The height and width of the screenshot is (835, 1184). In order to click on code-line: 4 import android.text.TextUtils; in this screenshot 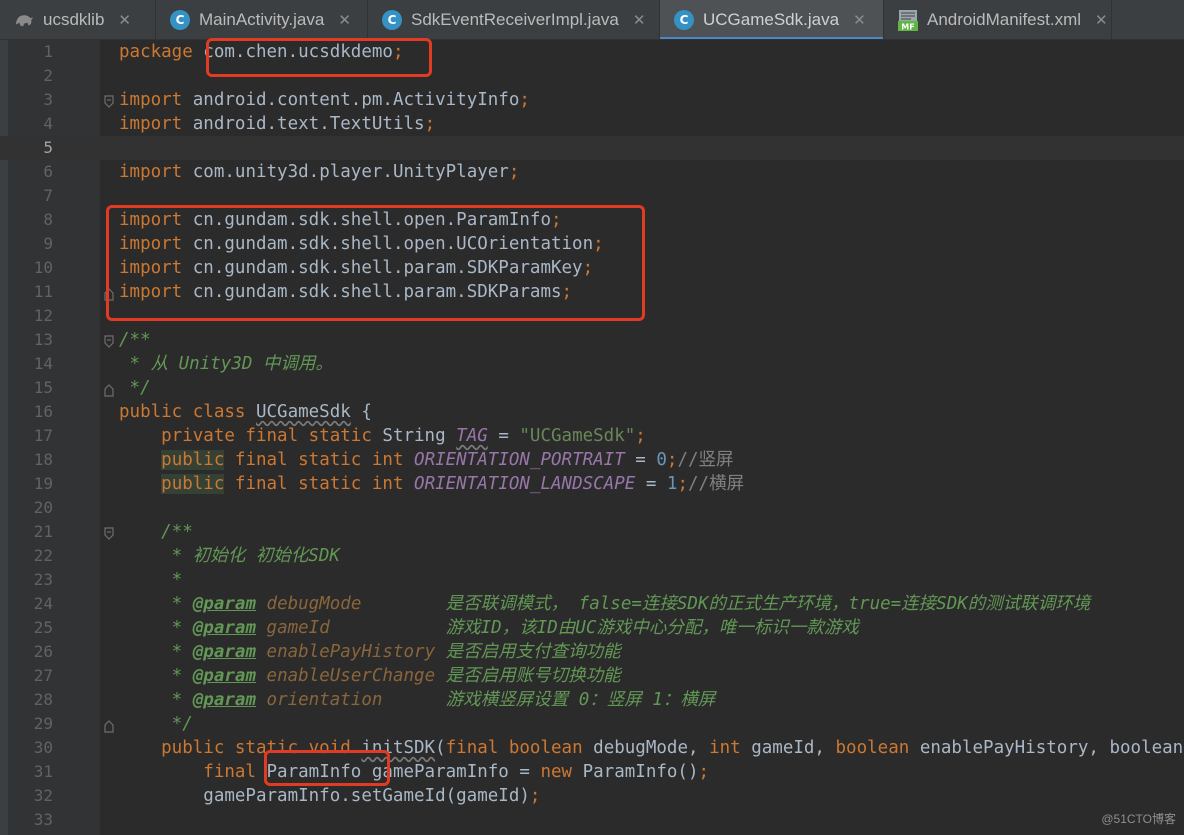, I will do `click(592, 124)`.